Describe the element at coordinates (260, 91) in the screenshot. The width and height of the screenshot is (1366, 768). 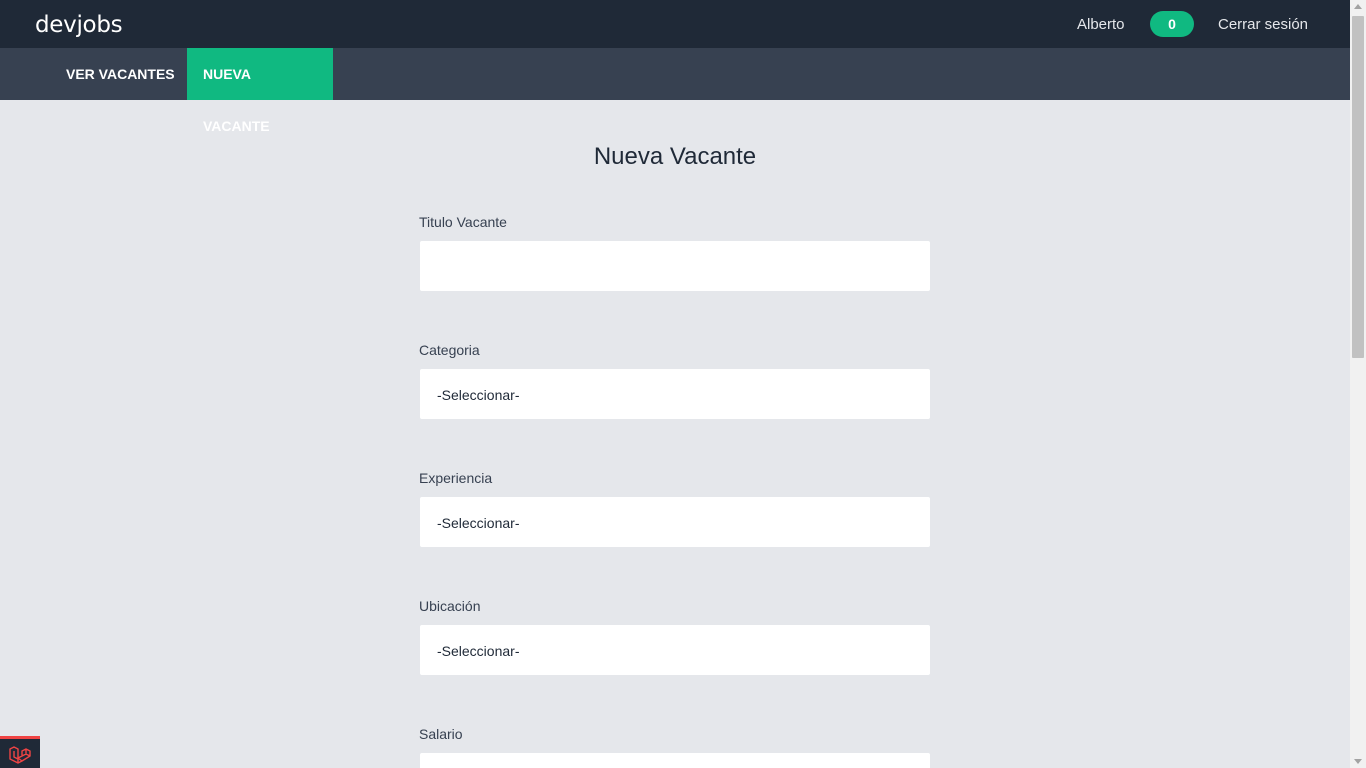
I see `nav-item-nueva-vacante: Nueva Vacante` at that location.